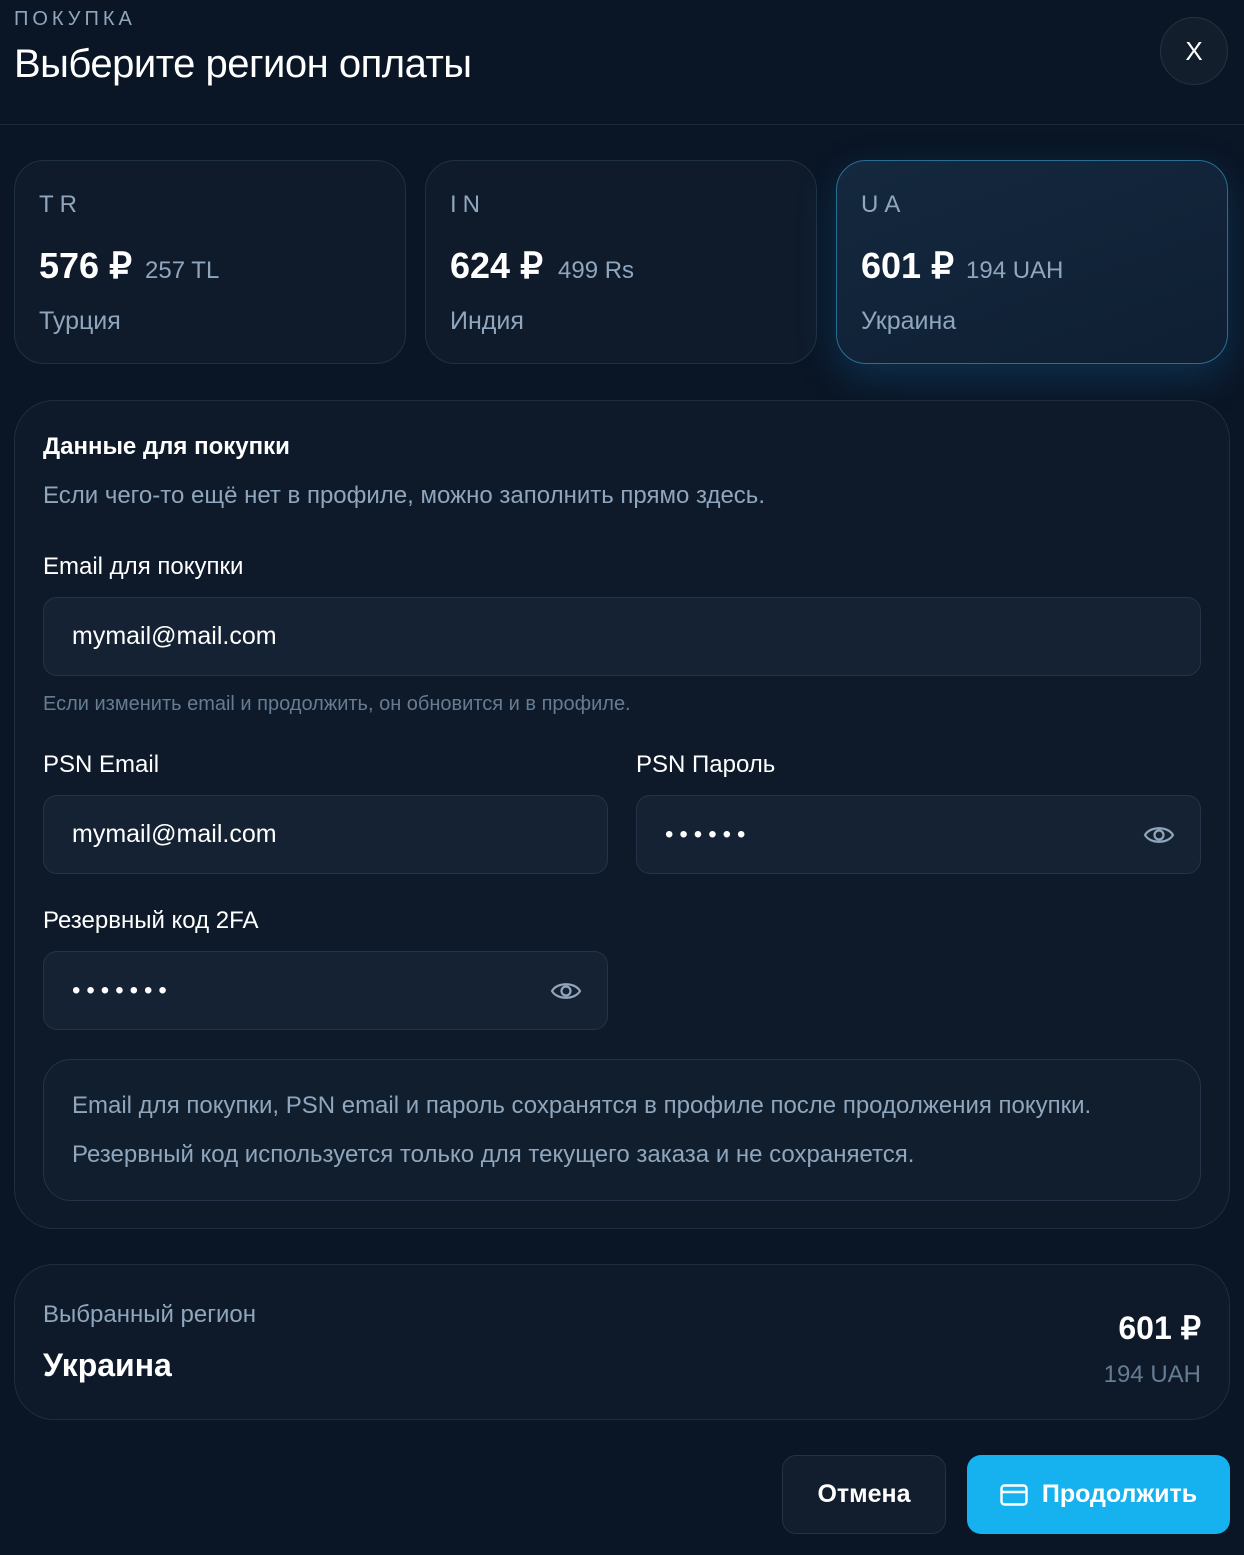 This screenshot has height=1555, width=1244. What do you see at coordinates (80, 321) in the screenshot?
I see `region-name: Турция` at bounding box center [80, 321].